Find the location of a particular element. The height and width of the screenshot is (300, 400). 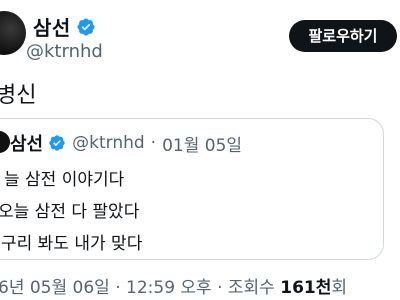

post-footer-meta: 6년 05월 06일 · 12:59 오후 · 조회수 161천회 is located at coordinates (173, 285).